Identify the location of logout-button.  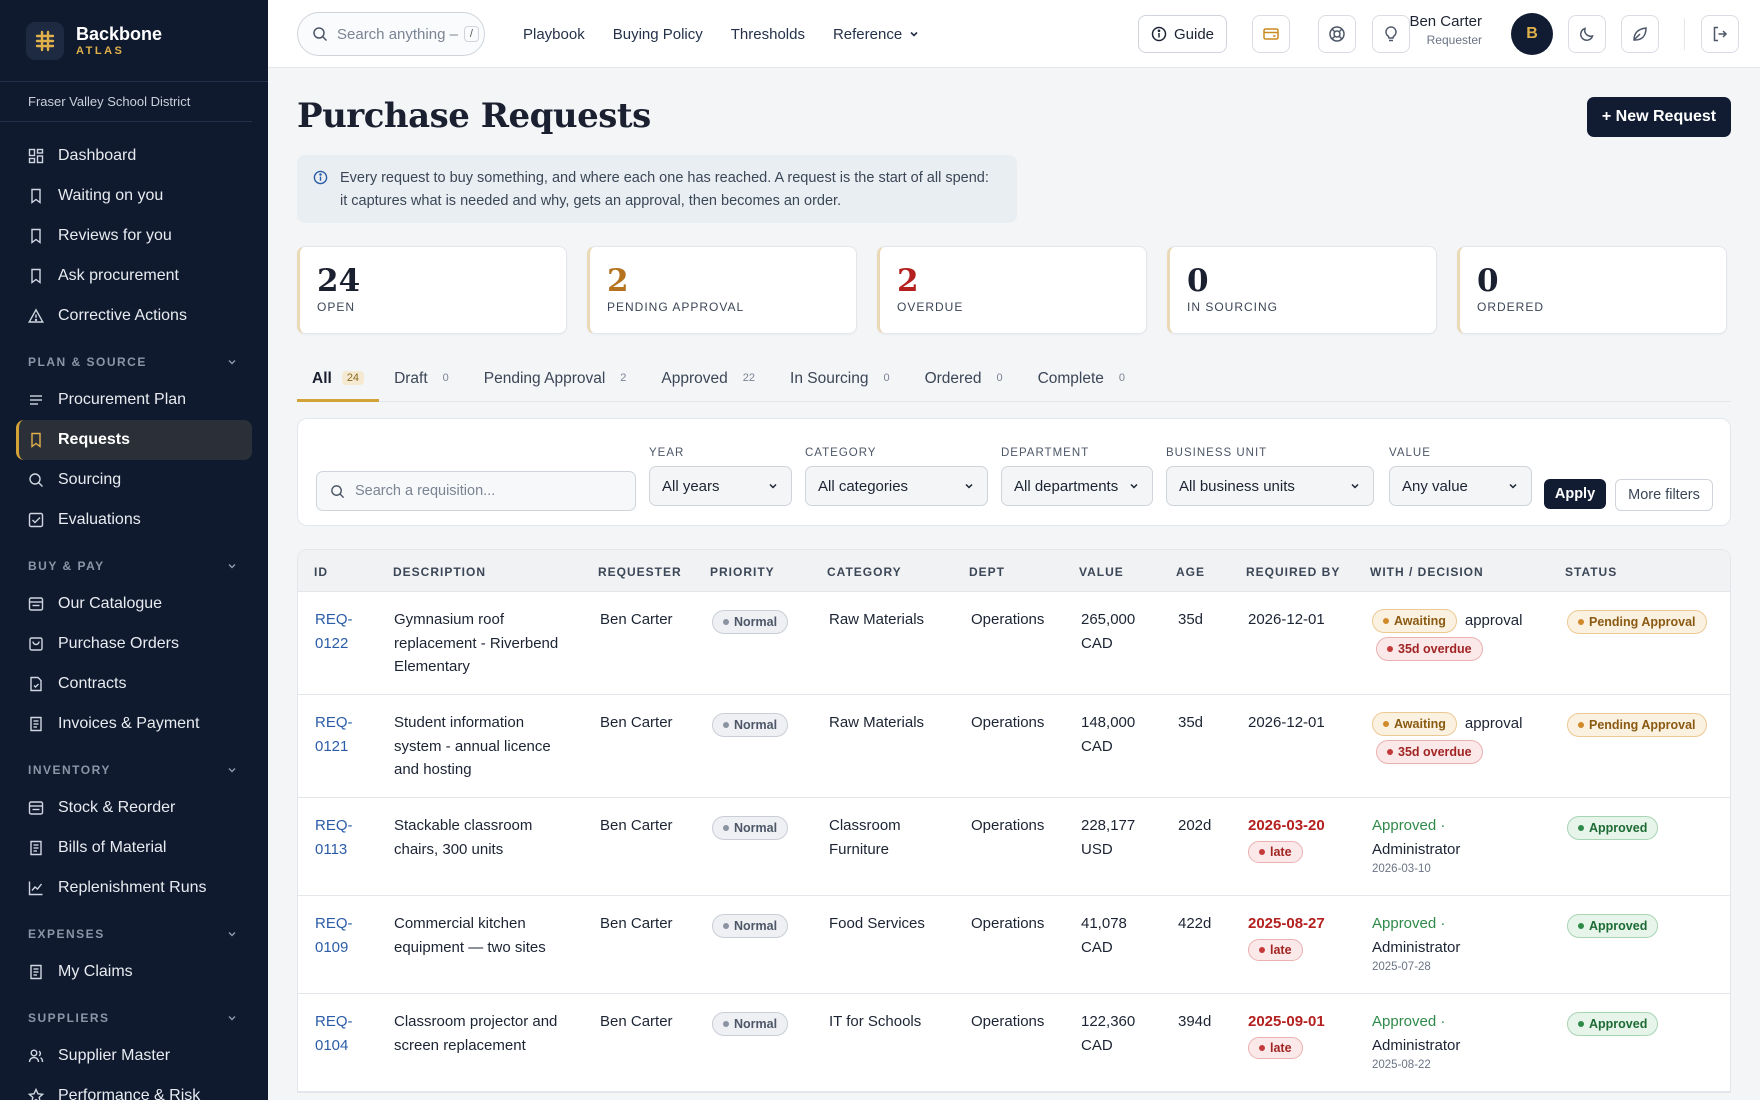
(1720, 34).